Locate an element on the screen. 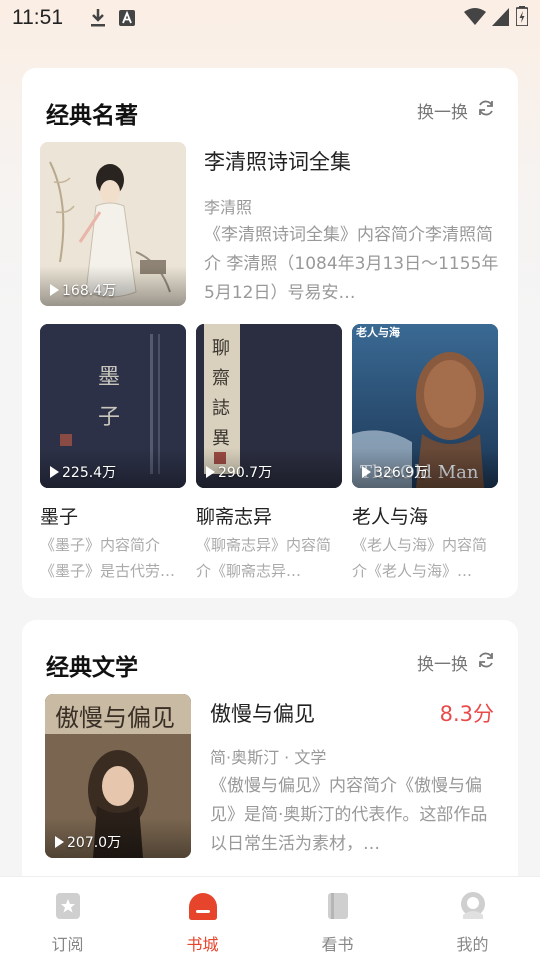  tab-label: 我的 is located at coordinates (472, 944).